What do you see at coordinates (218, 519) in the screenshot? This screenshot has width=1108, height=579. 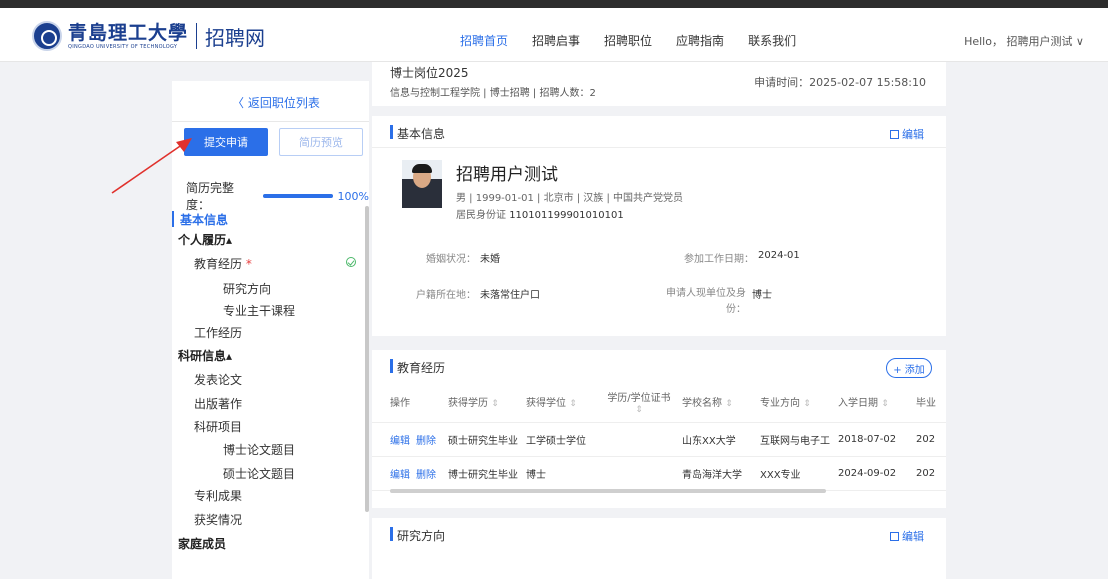 I see `menu-awards: 获奖情况` at bounding box center [218, 519].